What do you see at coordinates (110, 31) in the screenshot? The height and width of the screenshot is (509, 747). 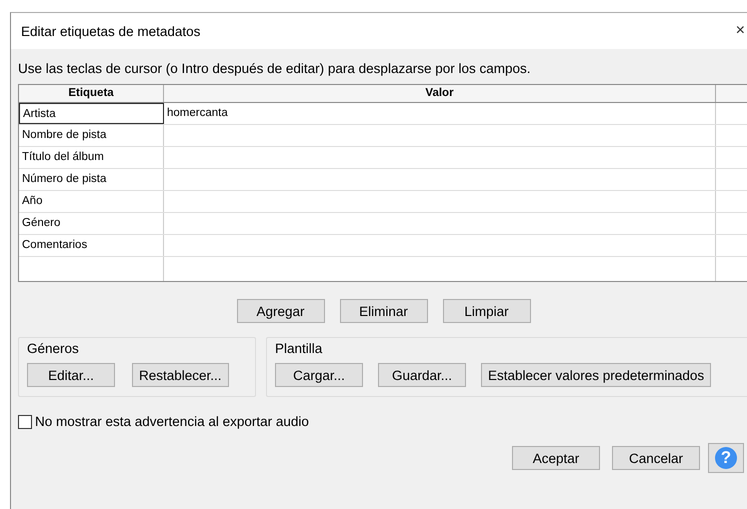 I see `window-title: Editar etiquetas de metadatos` at bounding box center [110, 31].